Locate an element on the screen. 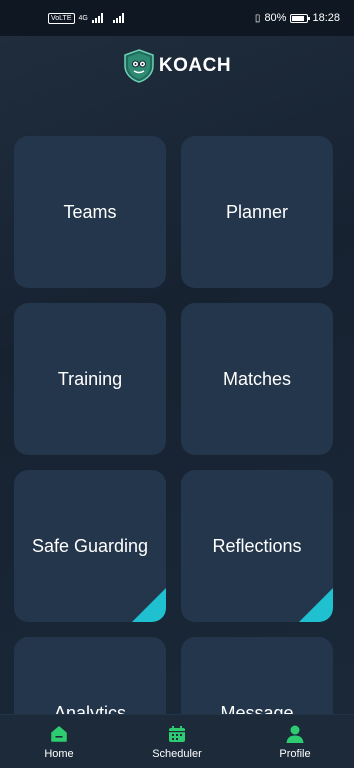 This screenshot has height=768, width=354. tile-safe-guarding: Safe Guarding is located at coordinates (90, 546).